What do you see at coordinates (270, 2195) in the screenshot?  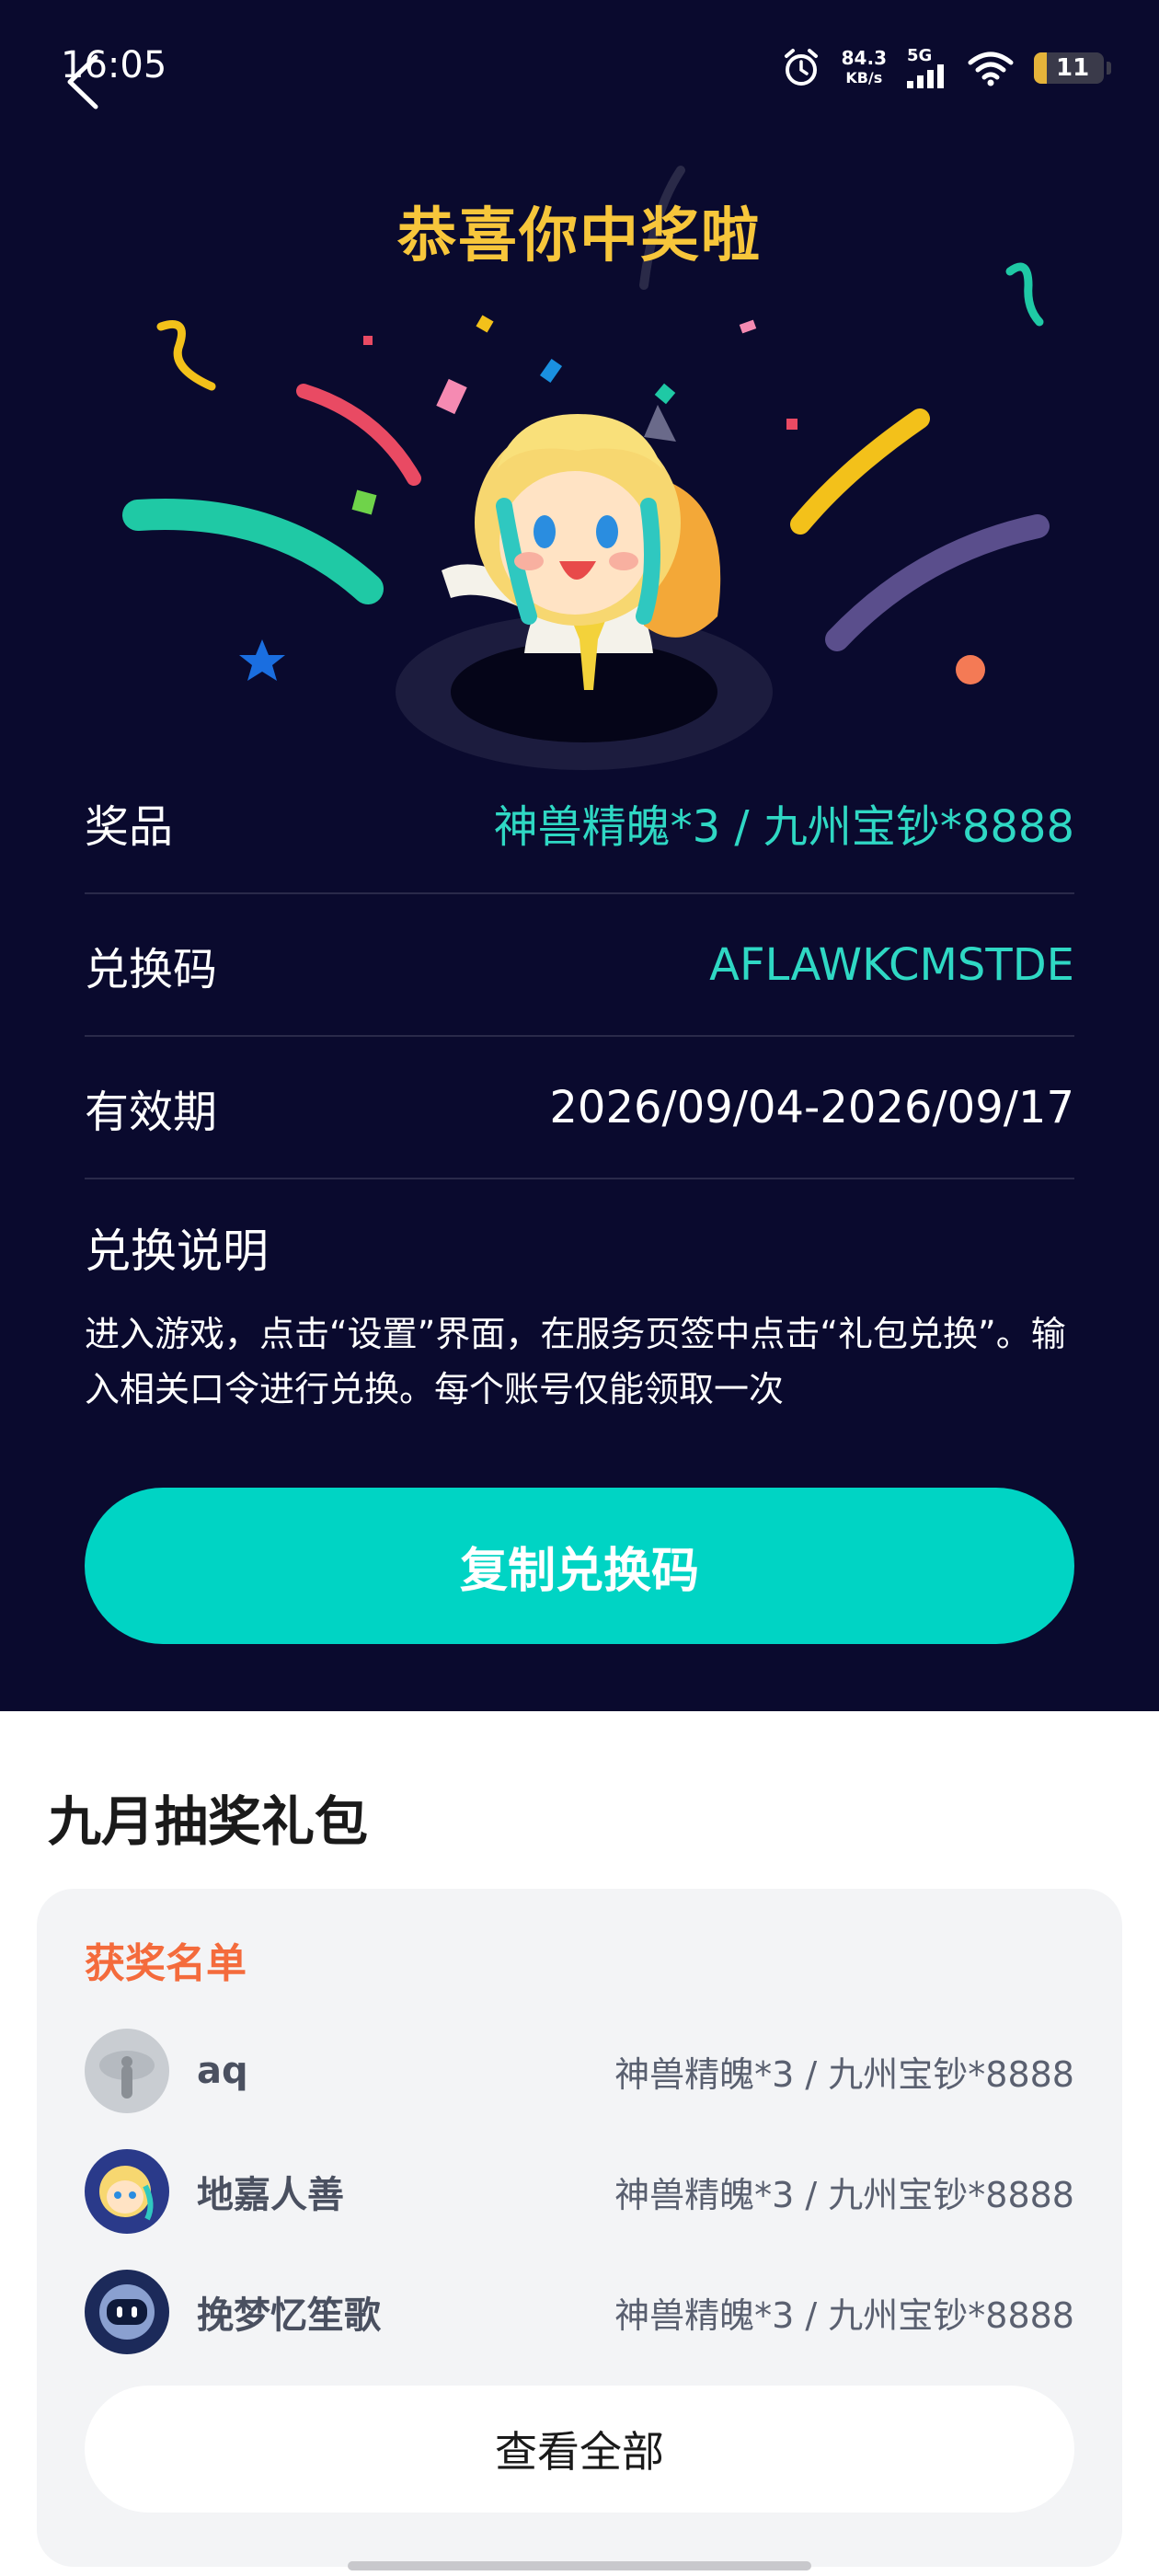 I see `winner-name: 地嘉人善` at bounding box center [270, 2195].